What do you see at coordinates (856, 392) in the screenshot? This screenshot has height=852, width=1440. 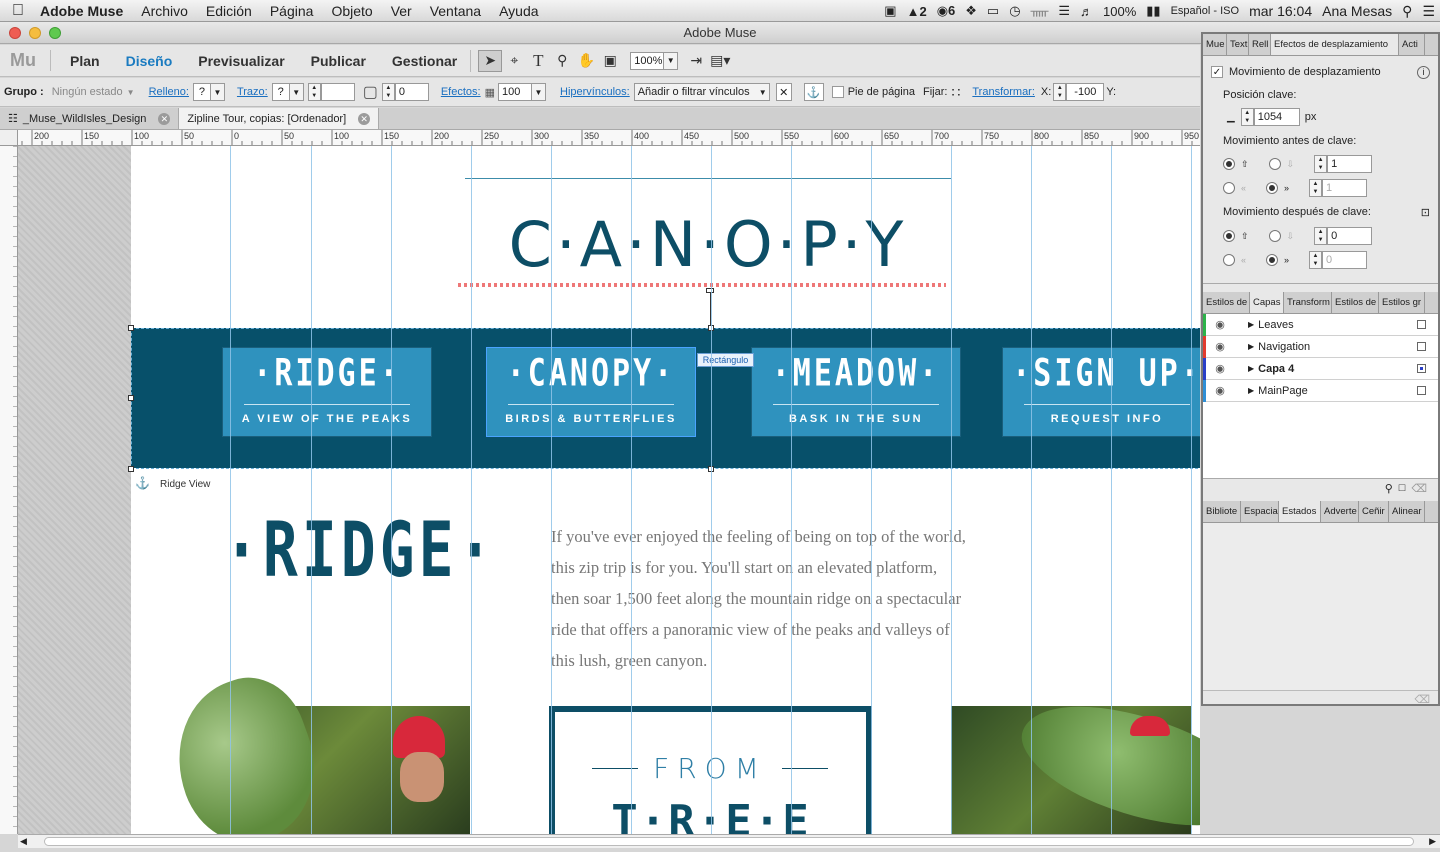 I see `nav-button-meadow: ·MEADOW· BASK IN THE SUN` at bounding box center [856, 392].